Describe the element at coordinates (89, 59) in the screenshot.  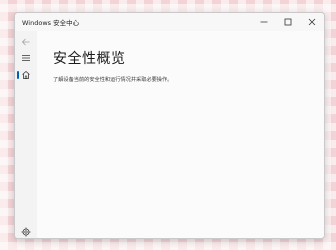
I see `page-title: 安全性概览` at that location.